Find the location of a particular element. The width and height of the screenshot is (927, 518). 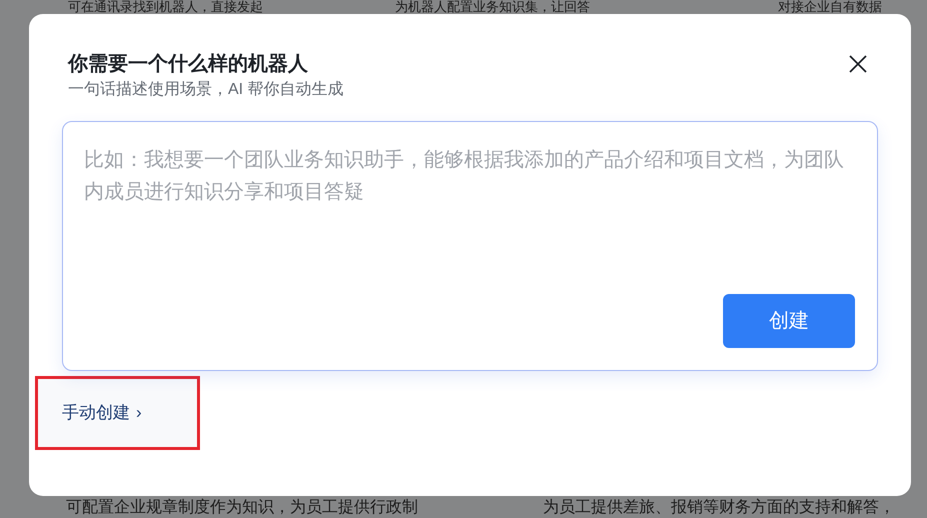

manual-create-link: 手动创建 › is located at coordinates (102, 413).